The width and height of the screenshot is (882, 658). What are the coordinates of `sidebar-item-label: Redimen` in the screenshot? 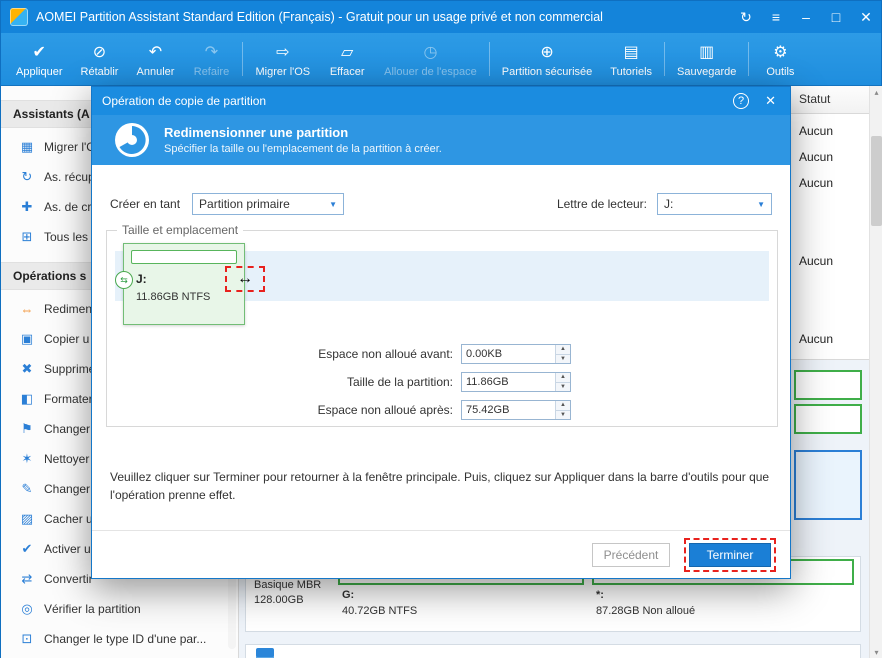 It's located at (68, 309).